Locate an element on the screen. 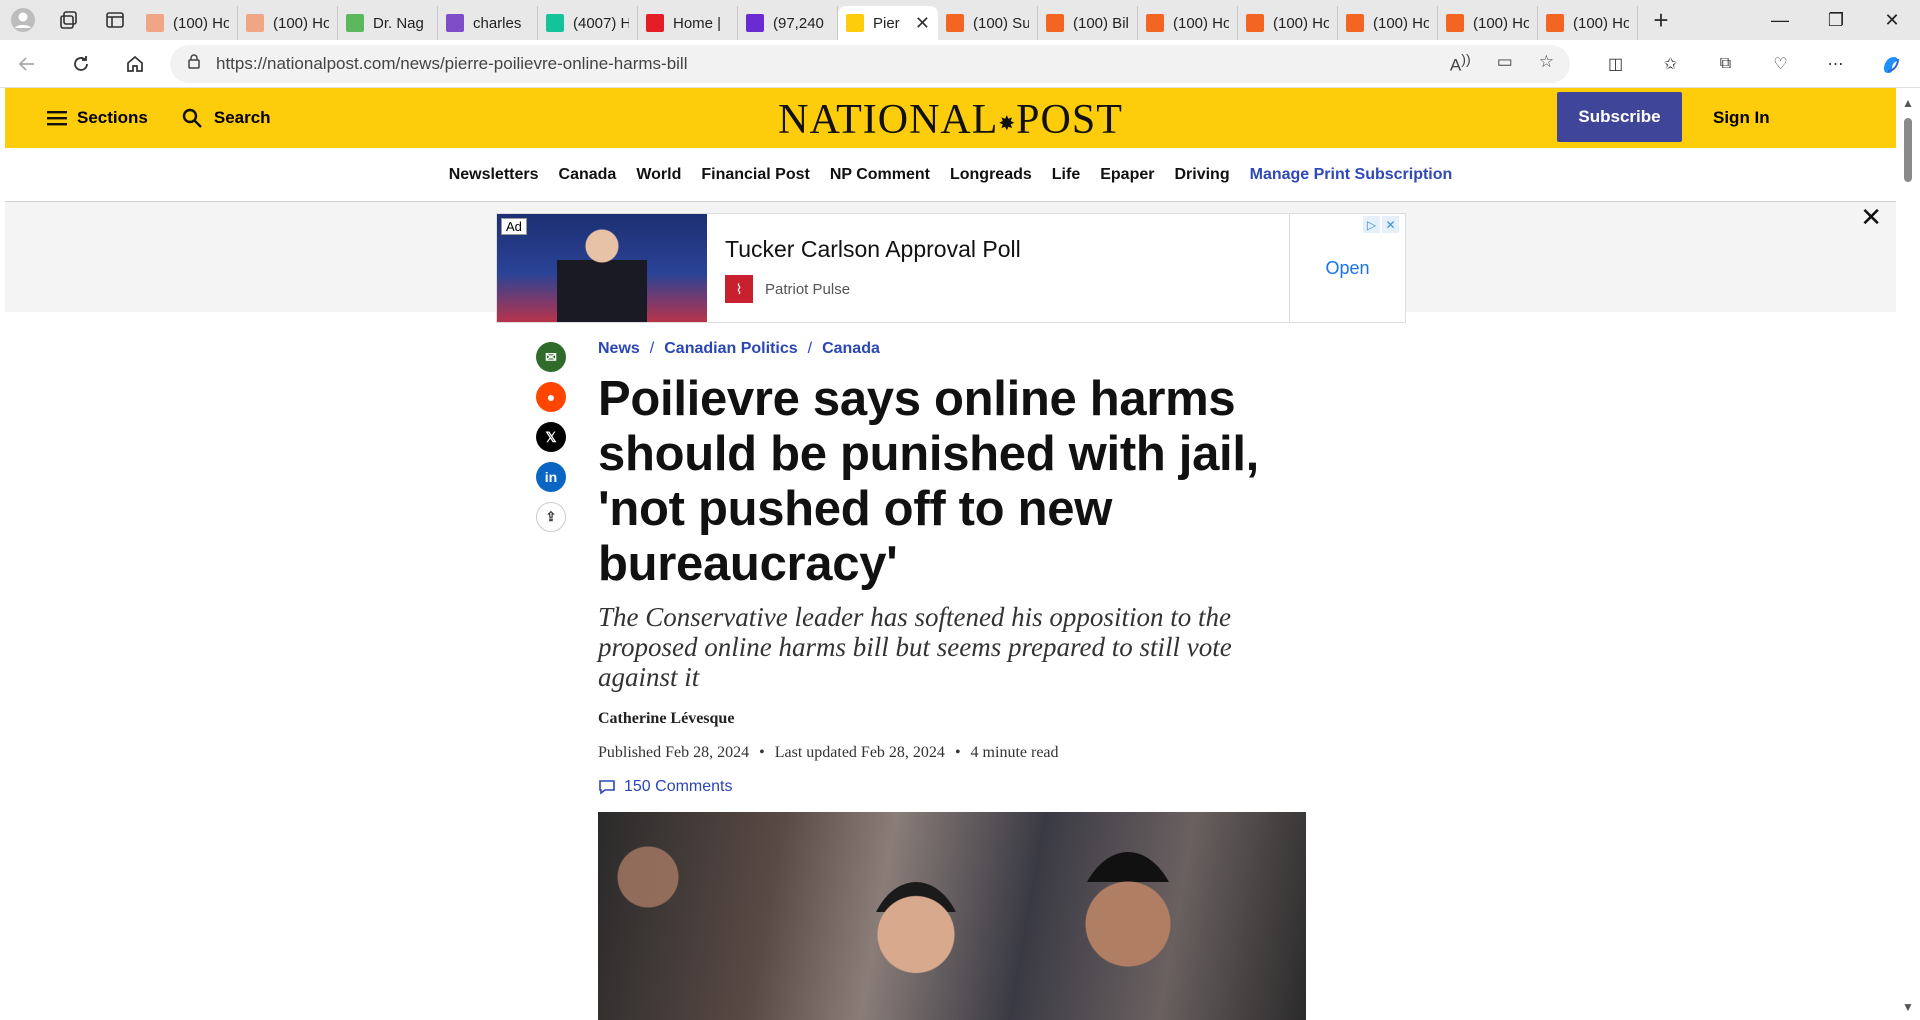  favorites-icon: ✩ is located at coordinates (1670, 64).